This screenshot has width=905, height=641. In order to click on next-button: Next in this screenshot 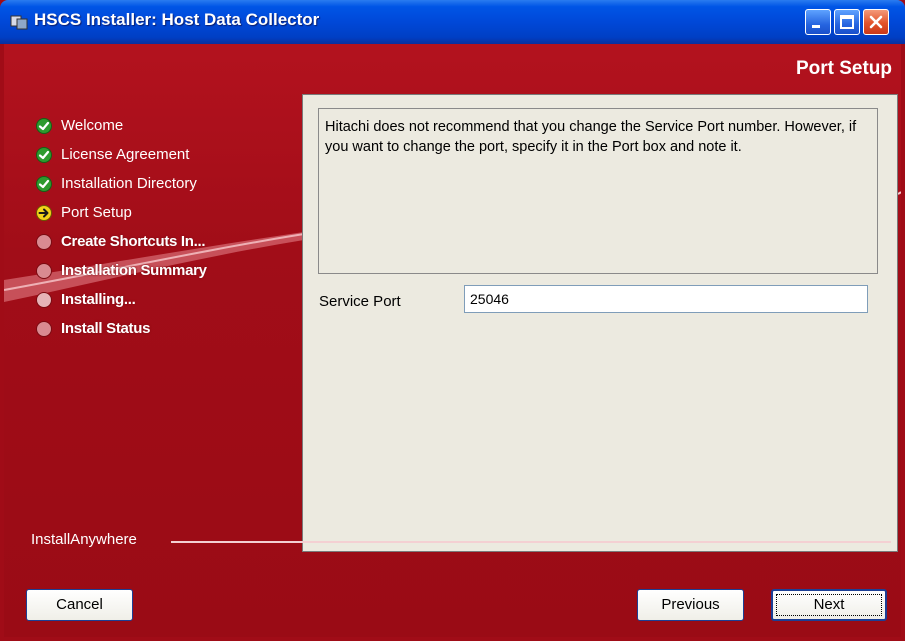, I will do `click(829, 605)`.